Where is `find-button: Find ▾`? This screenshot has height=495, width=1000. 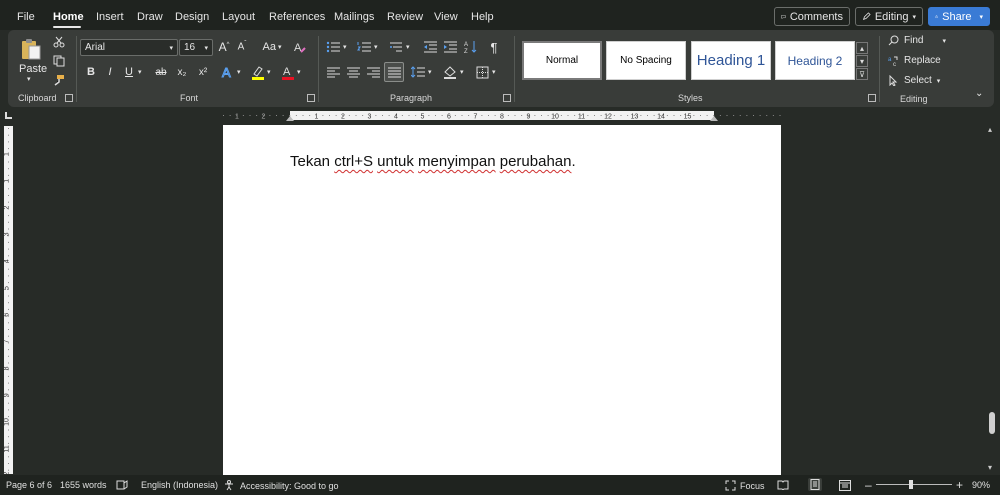 find-button: Find ▾ is located at coordinates (917, 40).